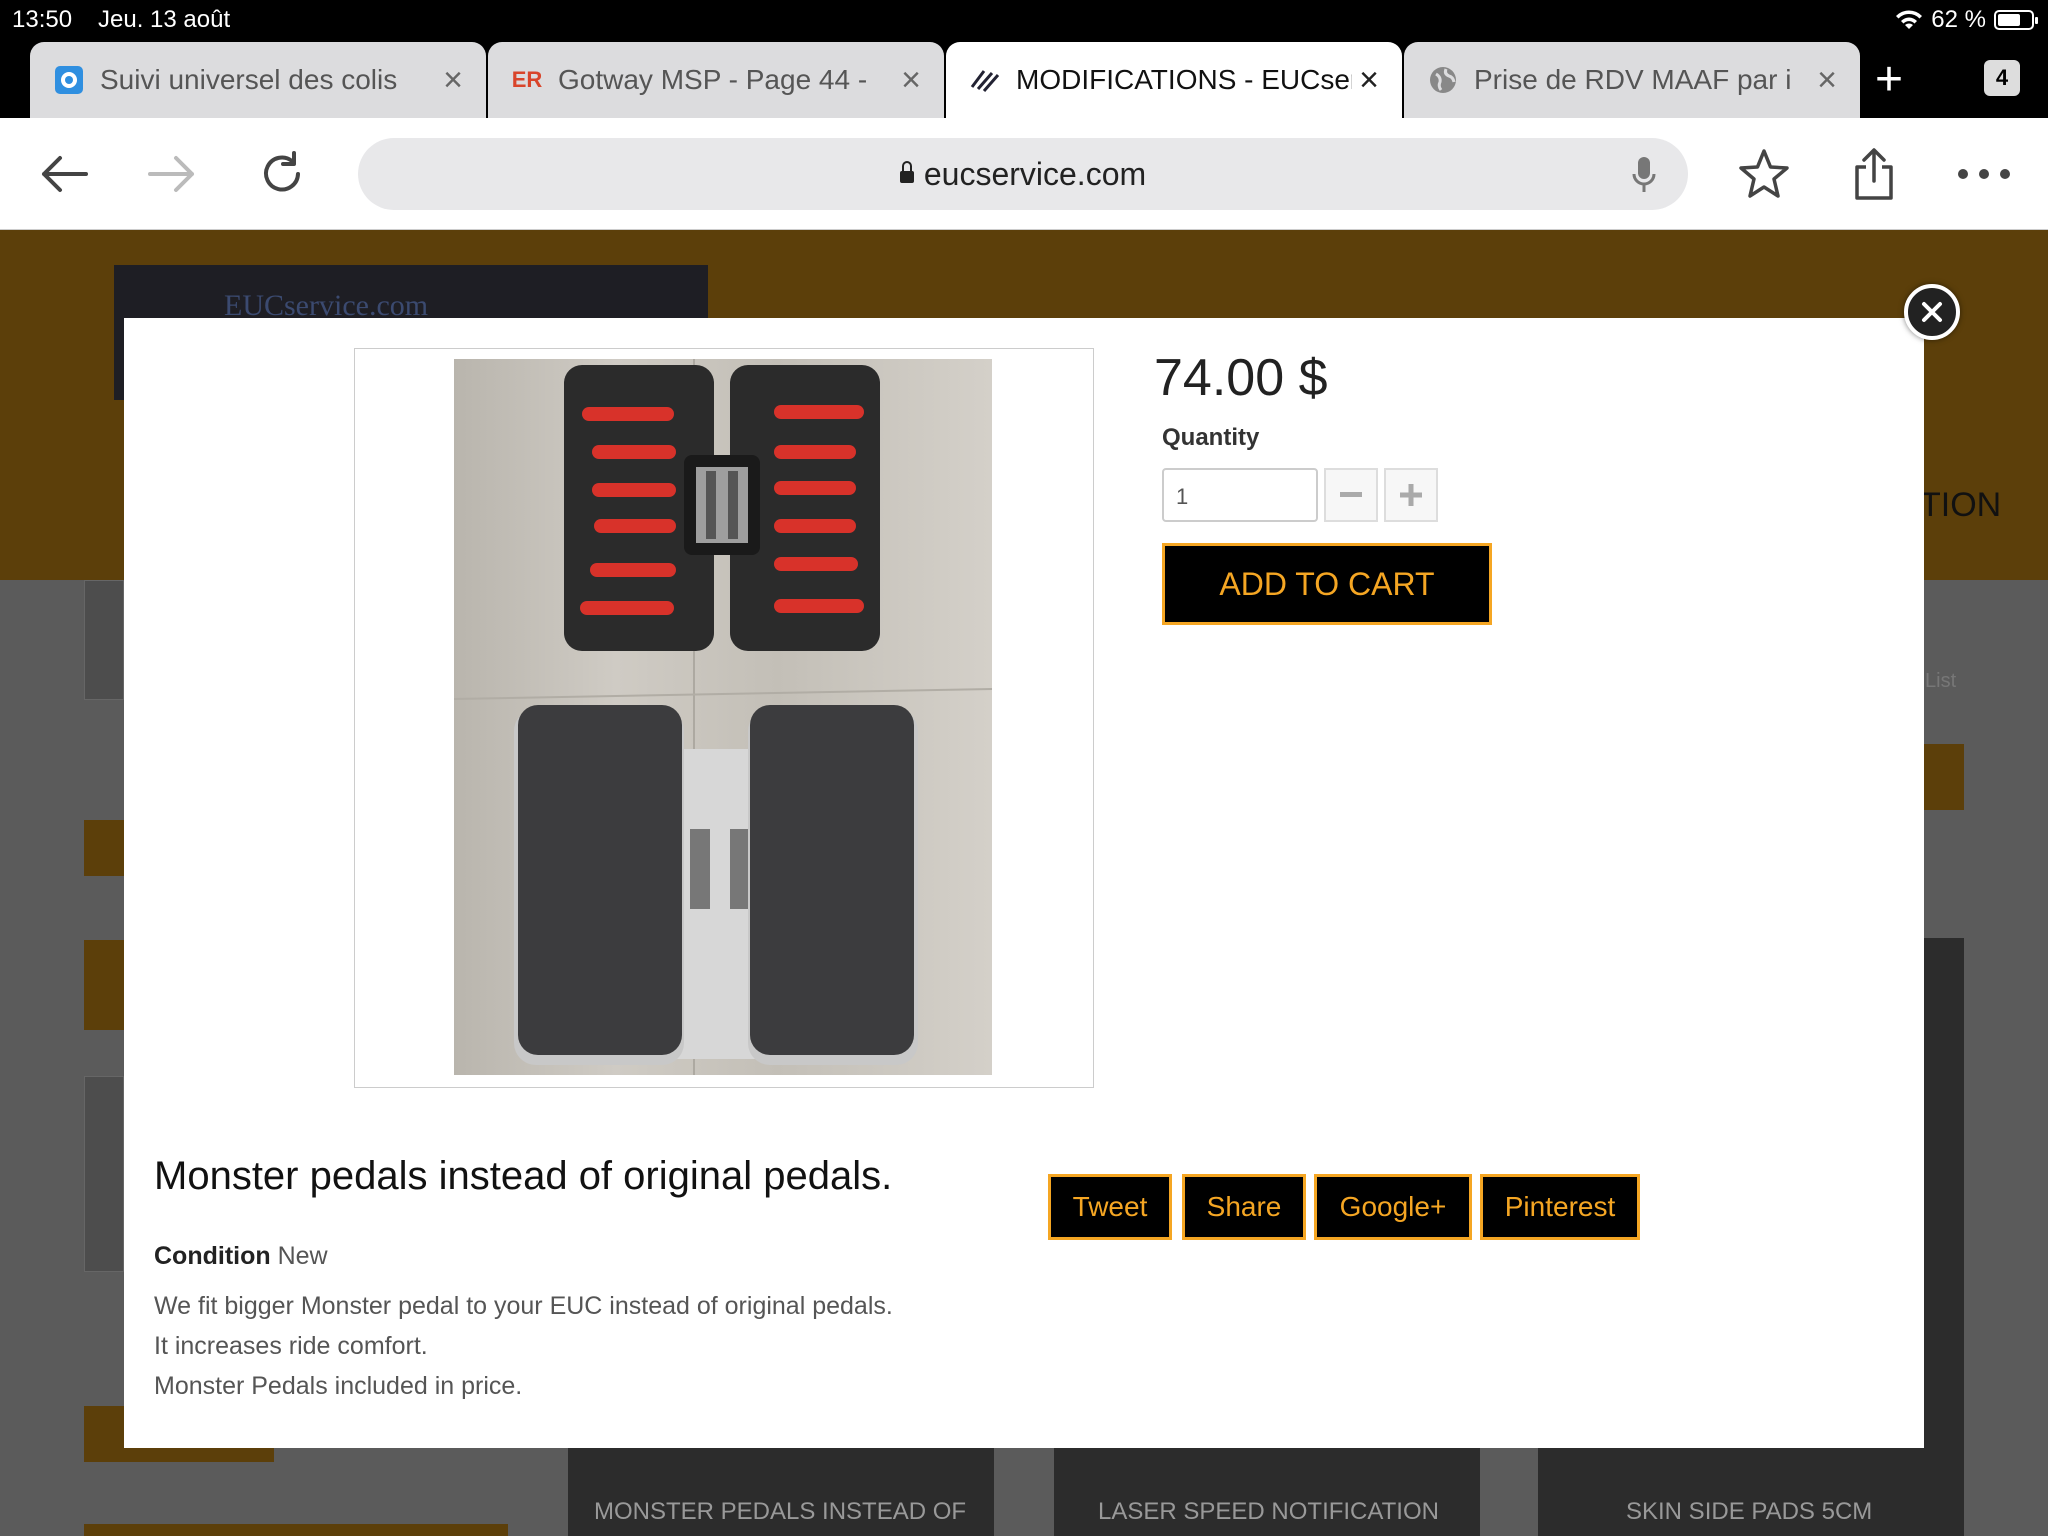 The width and height of the screenshot is (2048, 1536). I want to click on quantity-input: 1, so click(1240, 495).